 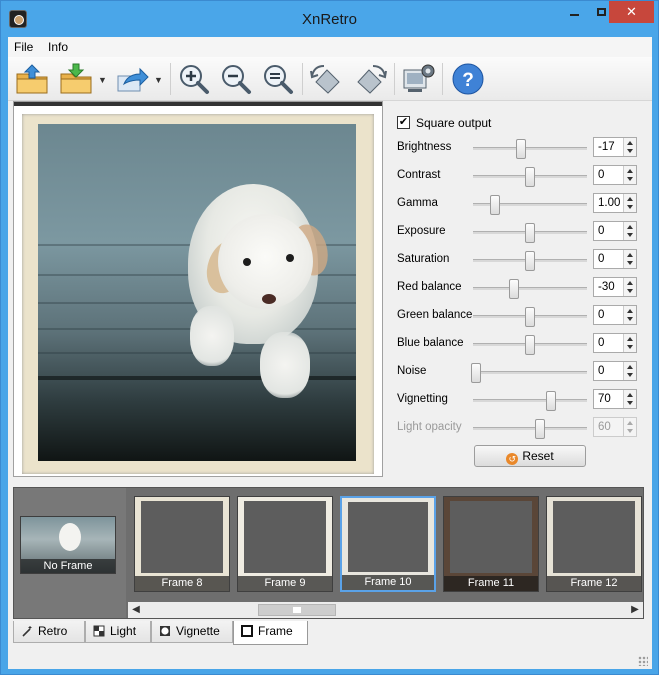 I want to click on adjust-spinbox: 1.00, so click(x=615, y=203).